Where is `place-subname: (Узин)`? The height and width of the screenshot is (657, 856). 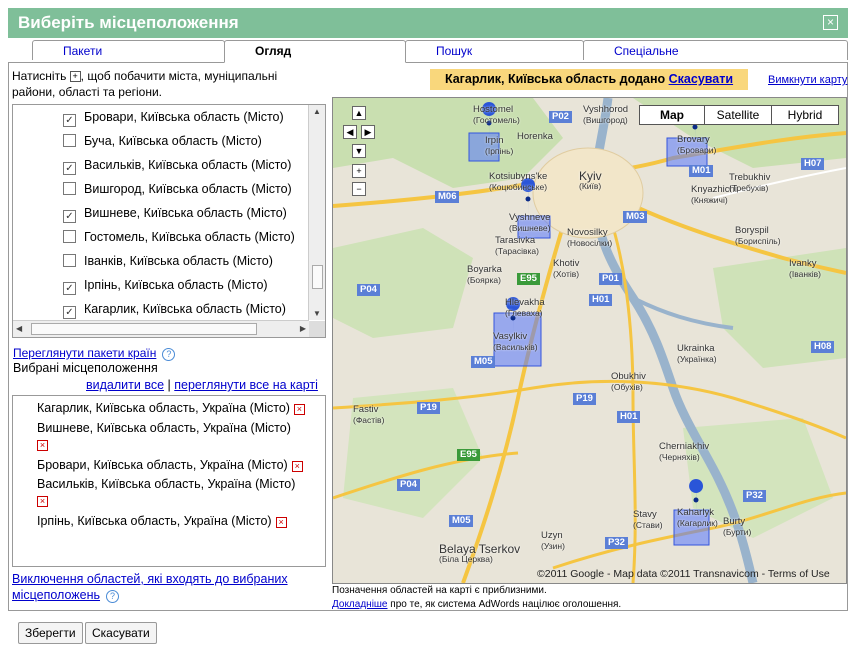
place-subname: (Узин) is located at coordinates (553, 546).